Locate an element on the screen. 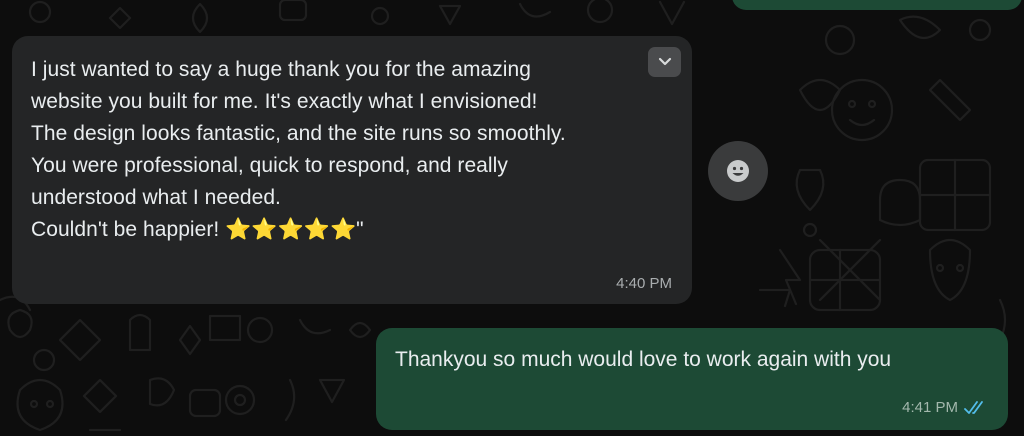  chevron-down-icon is located at coordinates (664, 61).